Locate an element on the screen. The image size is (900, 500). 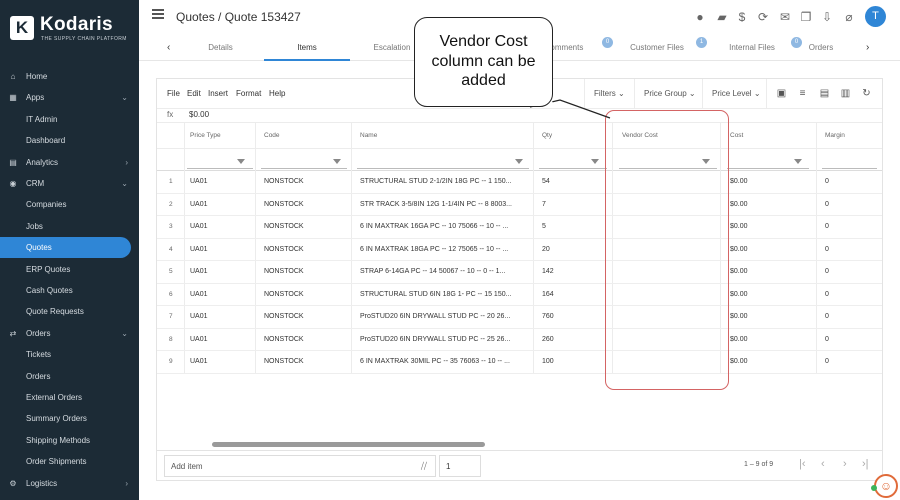
cell-qty: 54 is located at coordinates (546, 181).